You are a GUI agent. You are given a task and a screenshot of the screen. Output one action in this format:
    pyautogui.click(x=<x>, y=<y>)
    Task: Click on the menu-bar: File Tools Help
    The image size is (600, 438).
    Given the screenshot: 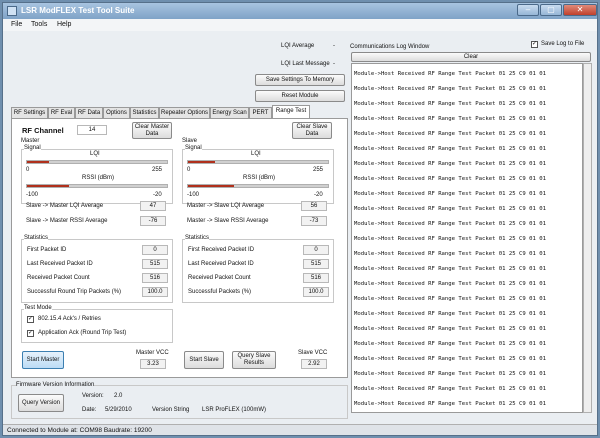 What is the action you would take?
    pyautogui.click(x=300, y=25)
    